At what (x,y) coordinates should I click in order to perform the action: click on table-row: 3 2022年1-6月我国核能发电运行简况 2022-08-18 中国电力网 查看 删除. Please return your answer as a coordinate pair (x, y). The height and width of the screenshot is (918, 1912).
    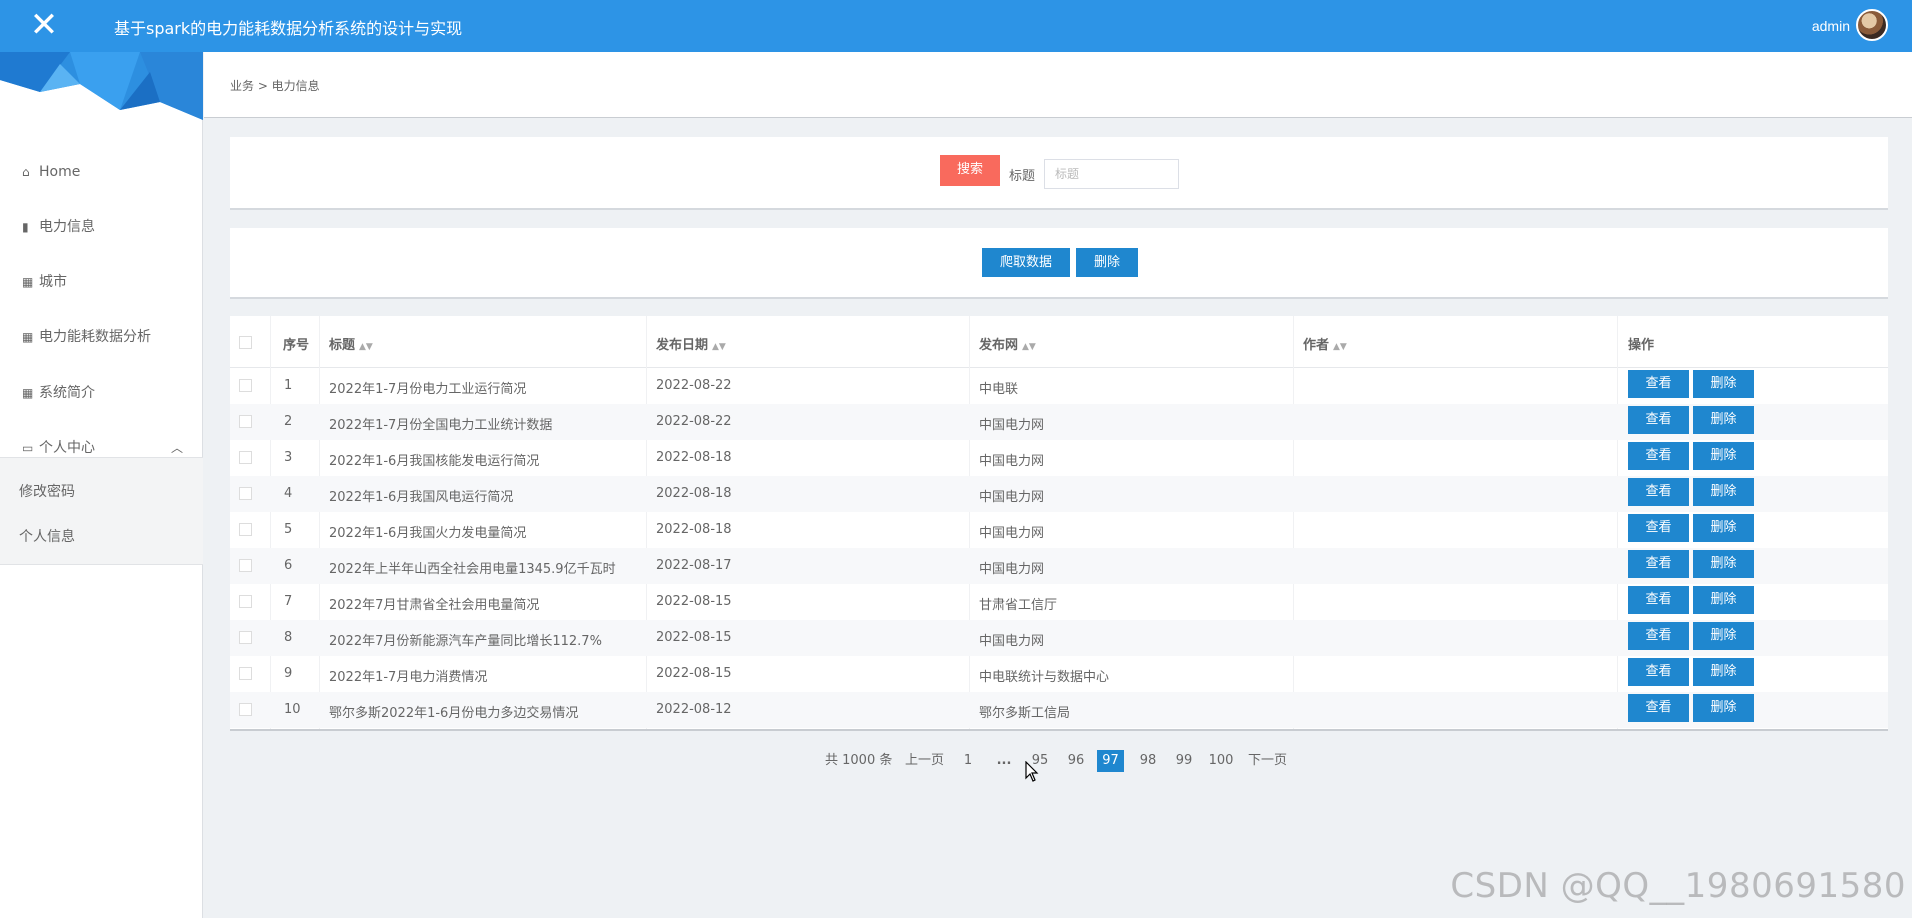
    Looking at the image, I should click on (1059, 458).